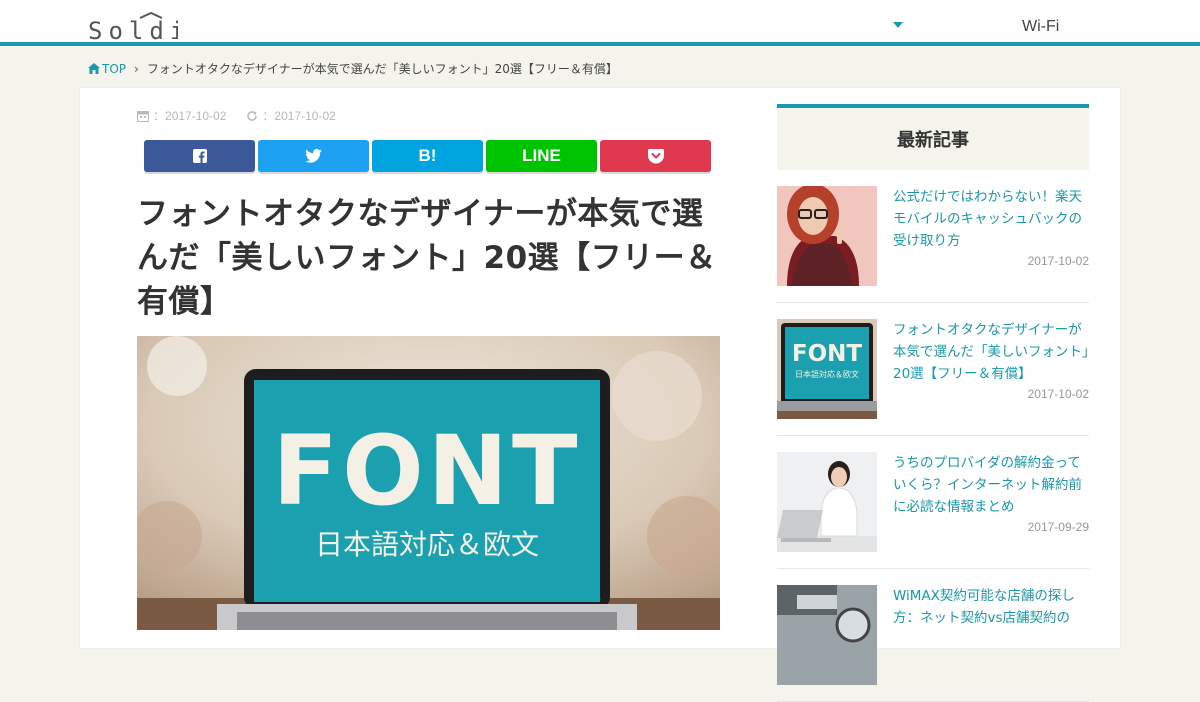  What do you see at coordinates (427, 544) in the screenshot?
I see `hero-sub-text: 日本語対応＆欧文` at bounding box center [427, 544].